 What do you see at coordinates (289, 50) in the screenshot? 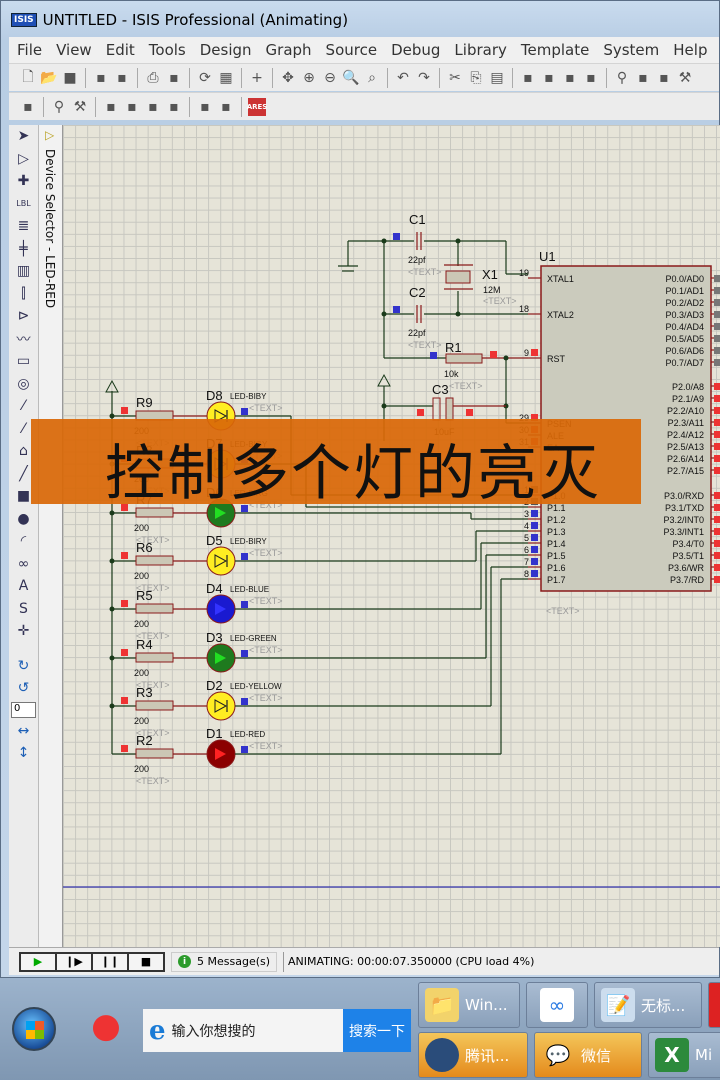
I see `menu-graph: Graph` at bounding box center [289, 50].